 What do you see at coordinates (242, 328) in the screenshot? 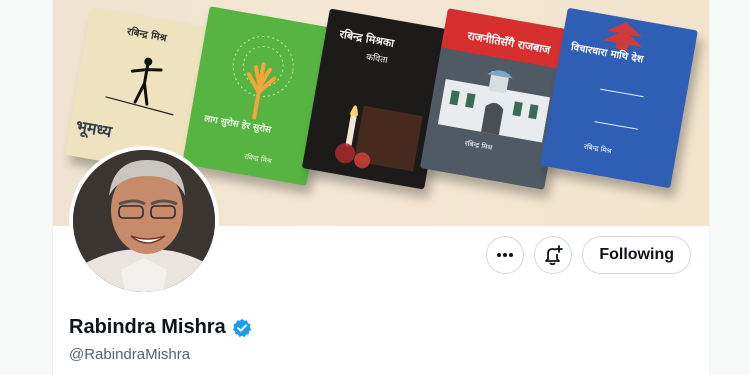
I see `verified-badge-icon` at bounding box center [242, 328].